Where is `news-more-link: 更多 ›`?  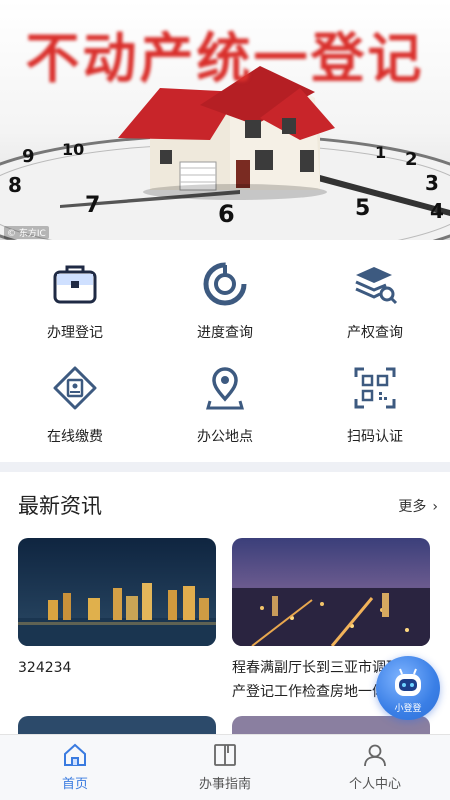
news-more-link: 更多 › is located at coordinates (418, 506).